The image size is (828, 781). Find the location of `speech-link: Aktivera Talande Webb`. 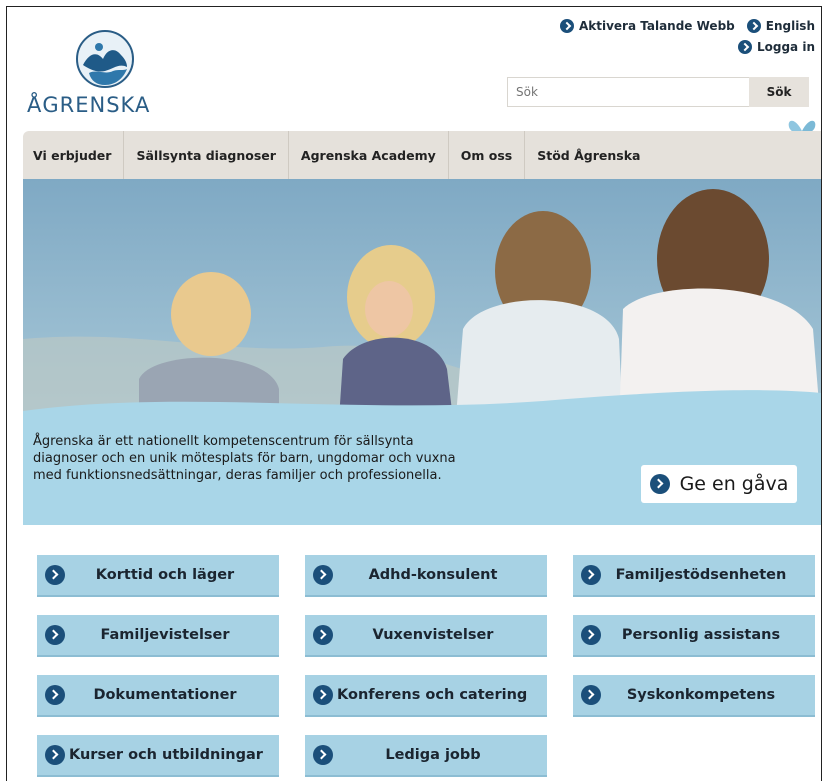

speech-link: Aktivera Talande Webb is located at coordinates (647, 26).